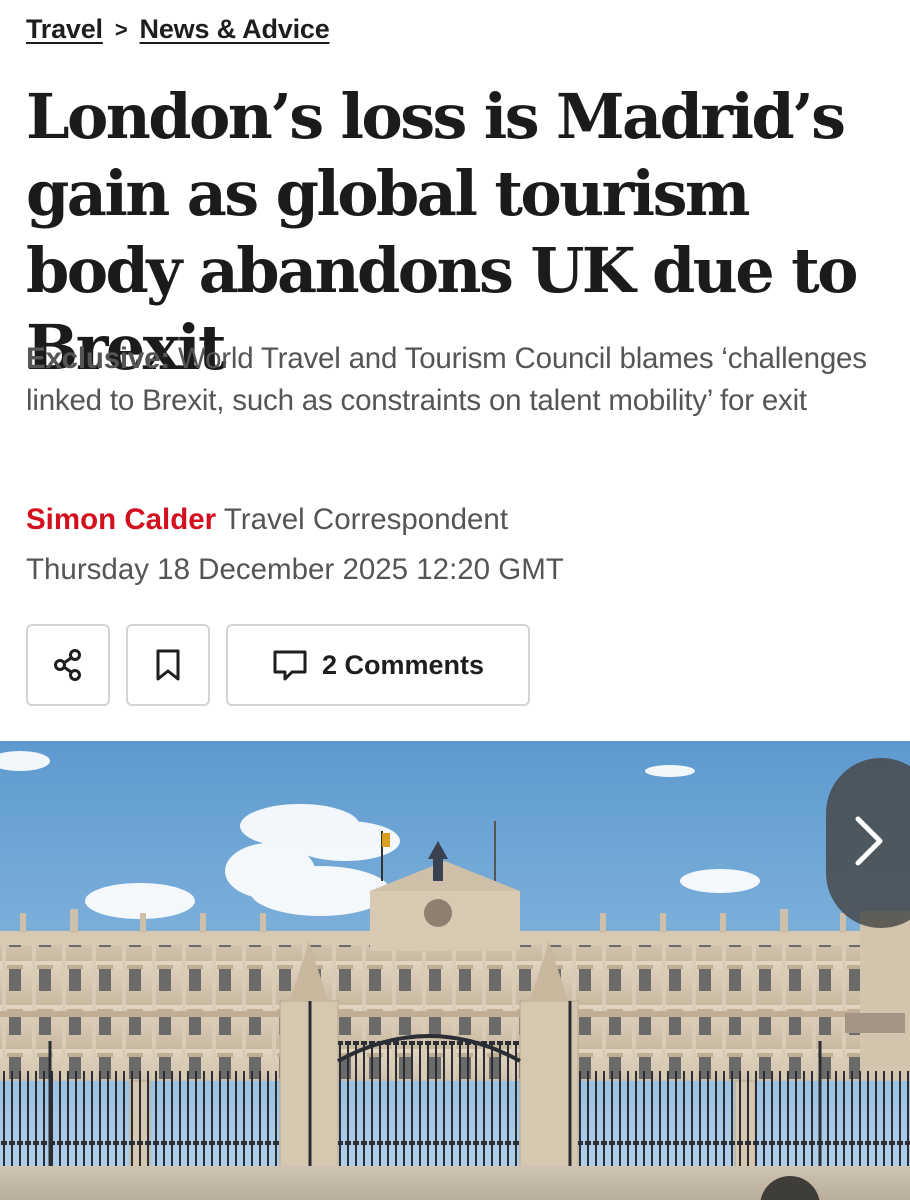  I want to click on publish-date: Thursday 18 December 2025 12:20 GMT, so click(295, 569).